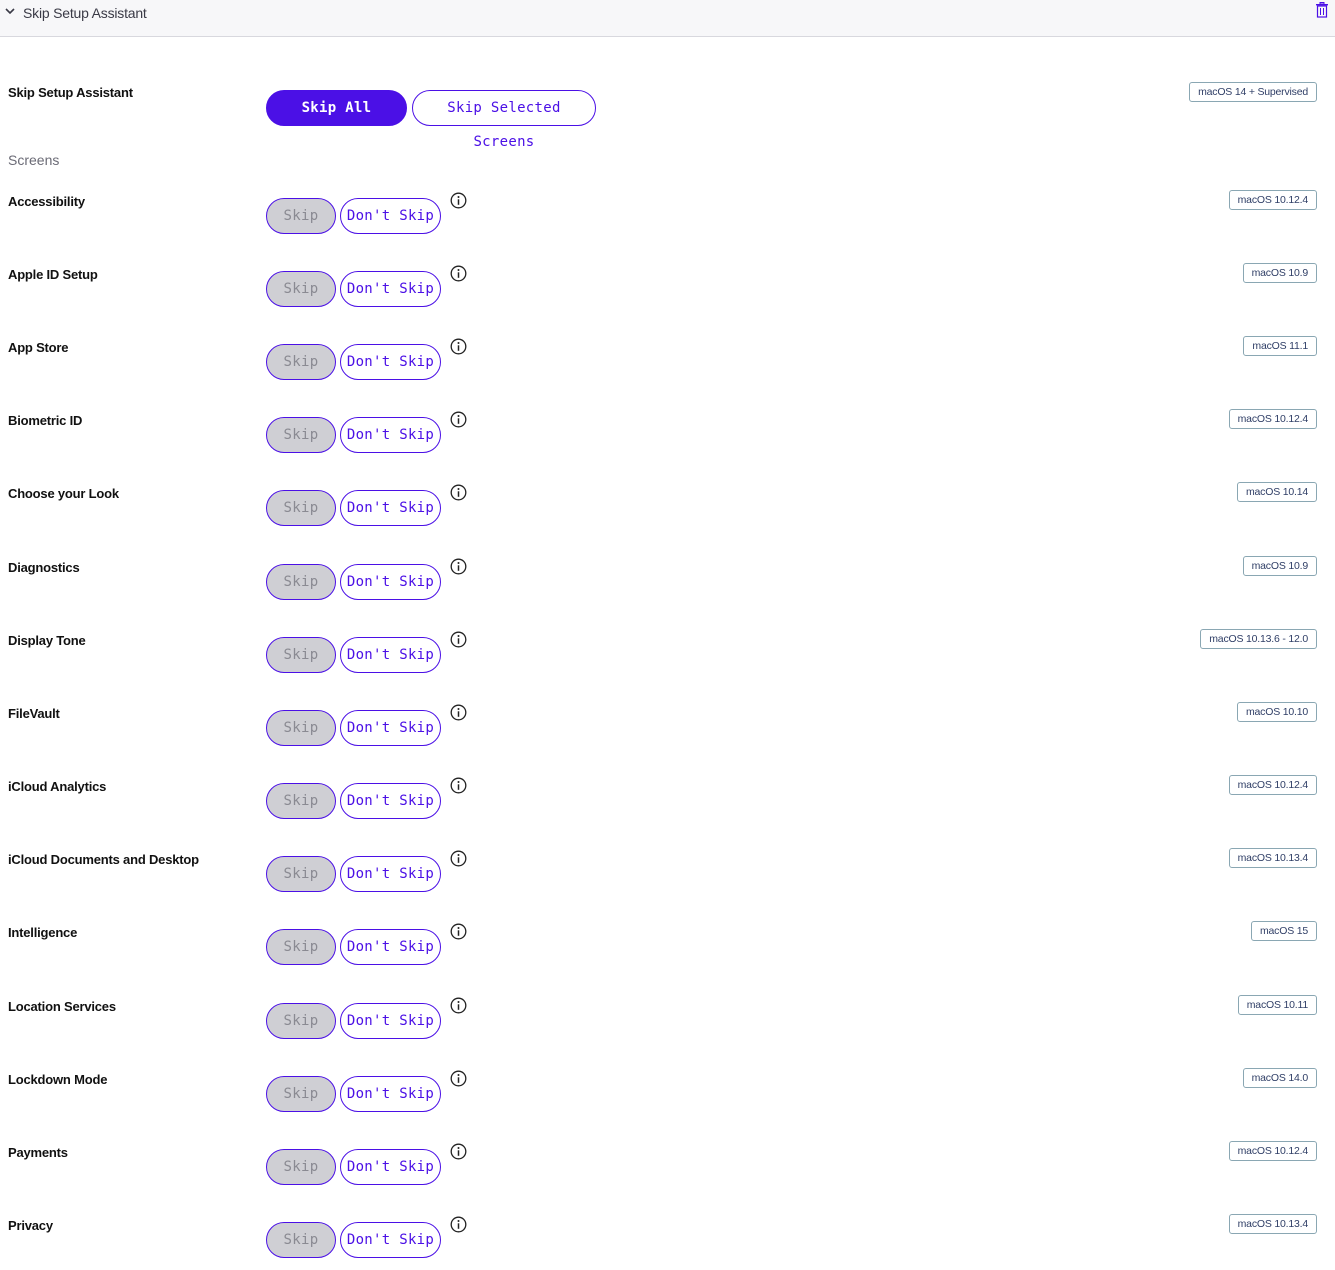 The height and width of the screenshot is (1270, 1335). What do you see at coordinates (301, 655) in the screenshot?
I see `skip-button-display-tone: Skip` at bounding box center [301, 655].